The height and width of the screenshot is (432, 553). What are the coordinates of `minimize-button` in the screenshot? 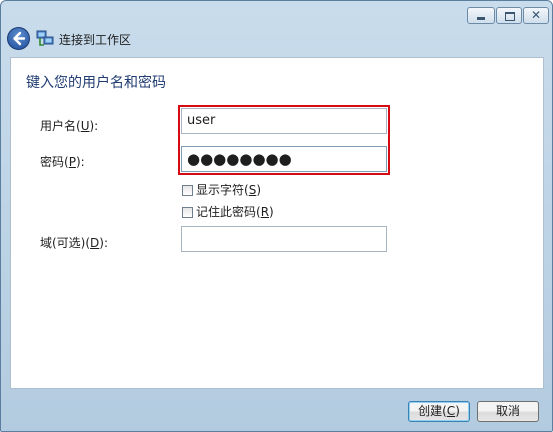 It's located at (481, 15).